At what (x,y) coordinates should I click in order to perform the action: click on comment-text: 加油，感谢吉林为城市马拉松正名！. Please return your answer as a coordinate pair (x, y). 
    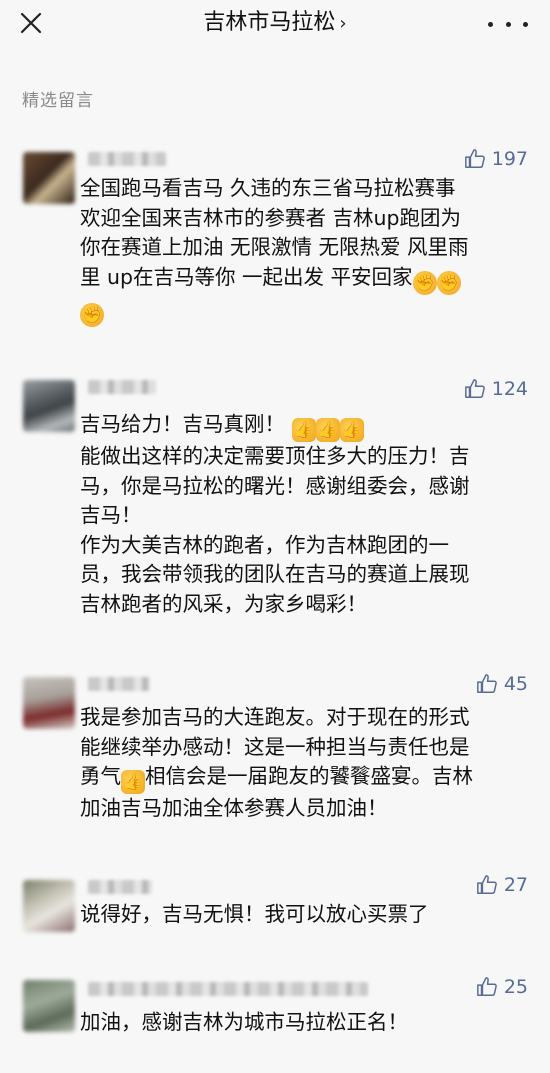
    Looking at the image, I should click on (305, 1023).